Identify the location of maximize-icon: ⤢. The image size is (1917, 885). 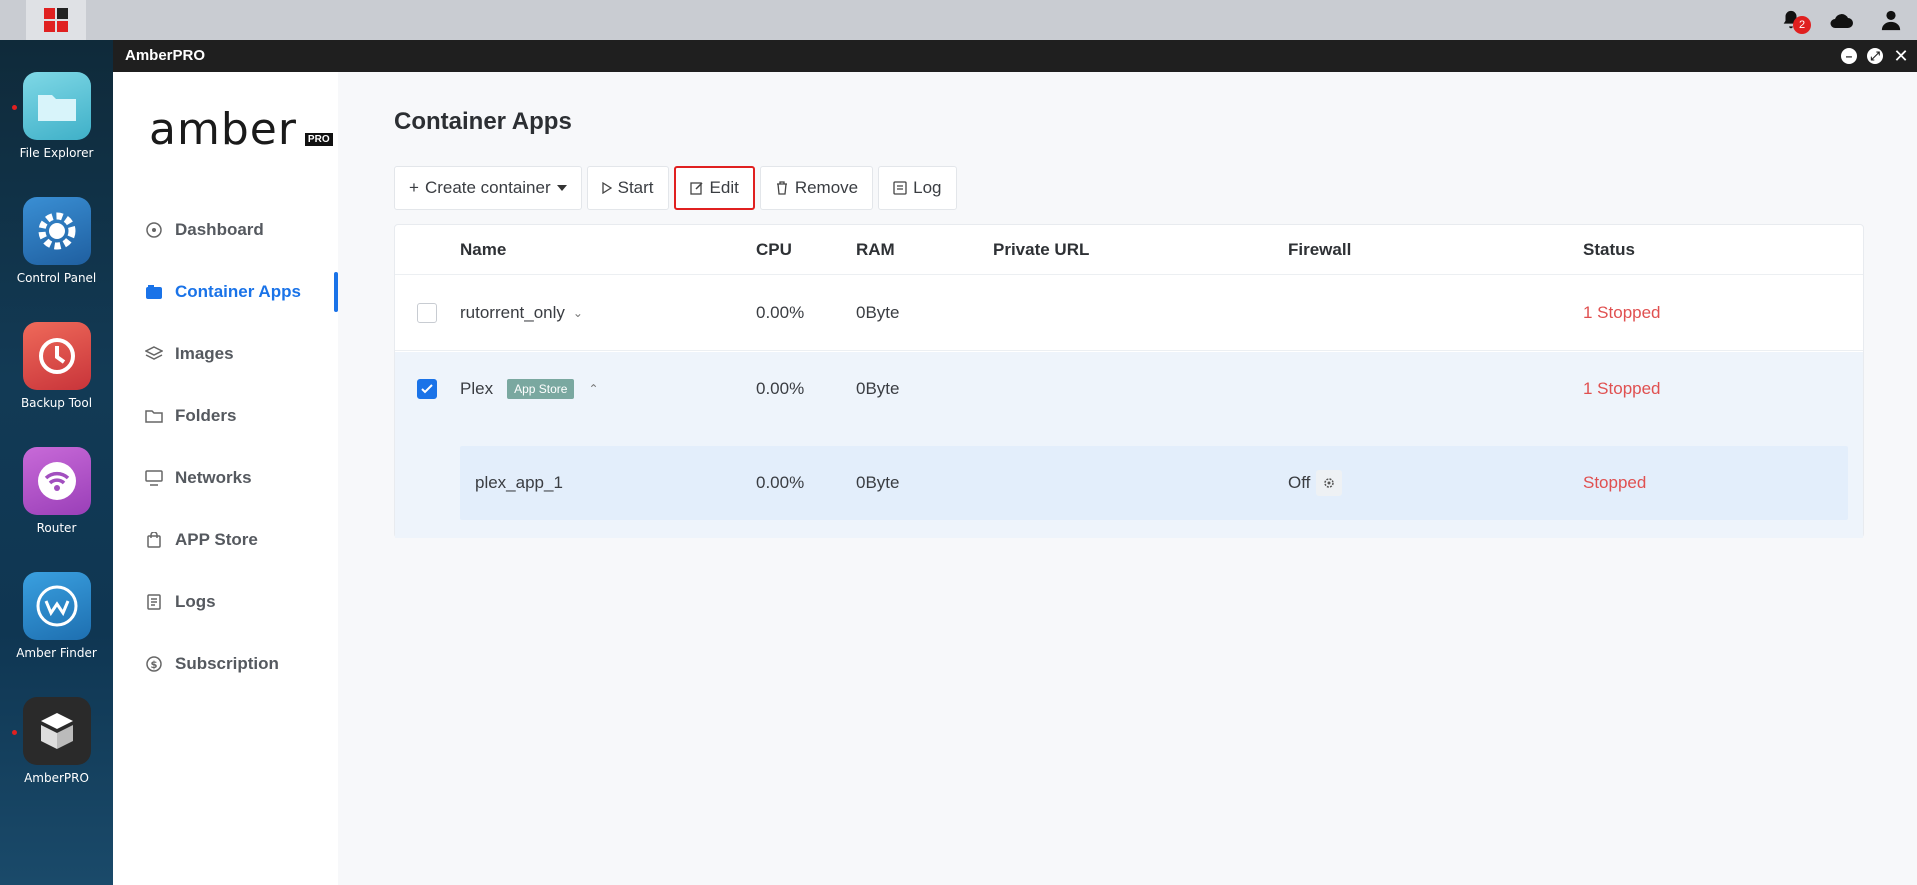
(1875, 56).